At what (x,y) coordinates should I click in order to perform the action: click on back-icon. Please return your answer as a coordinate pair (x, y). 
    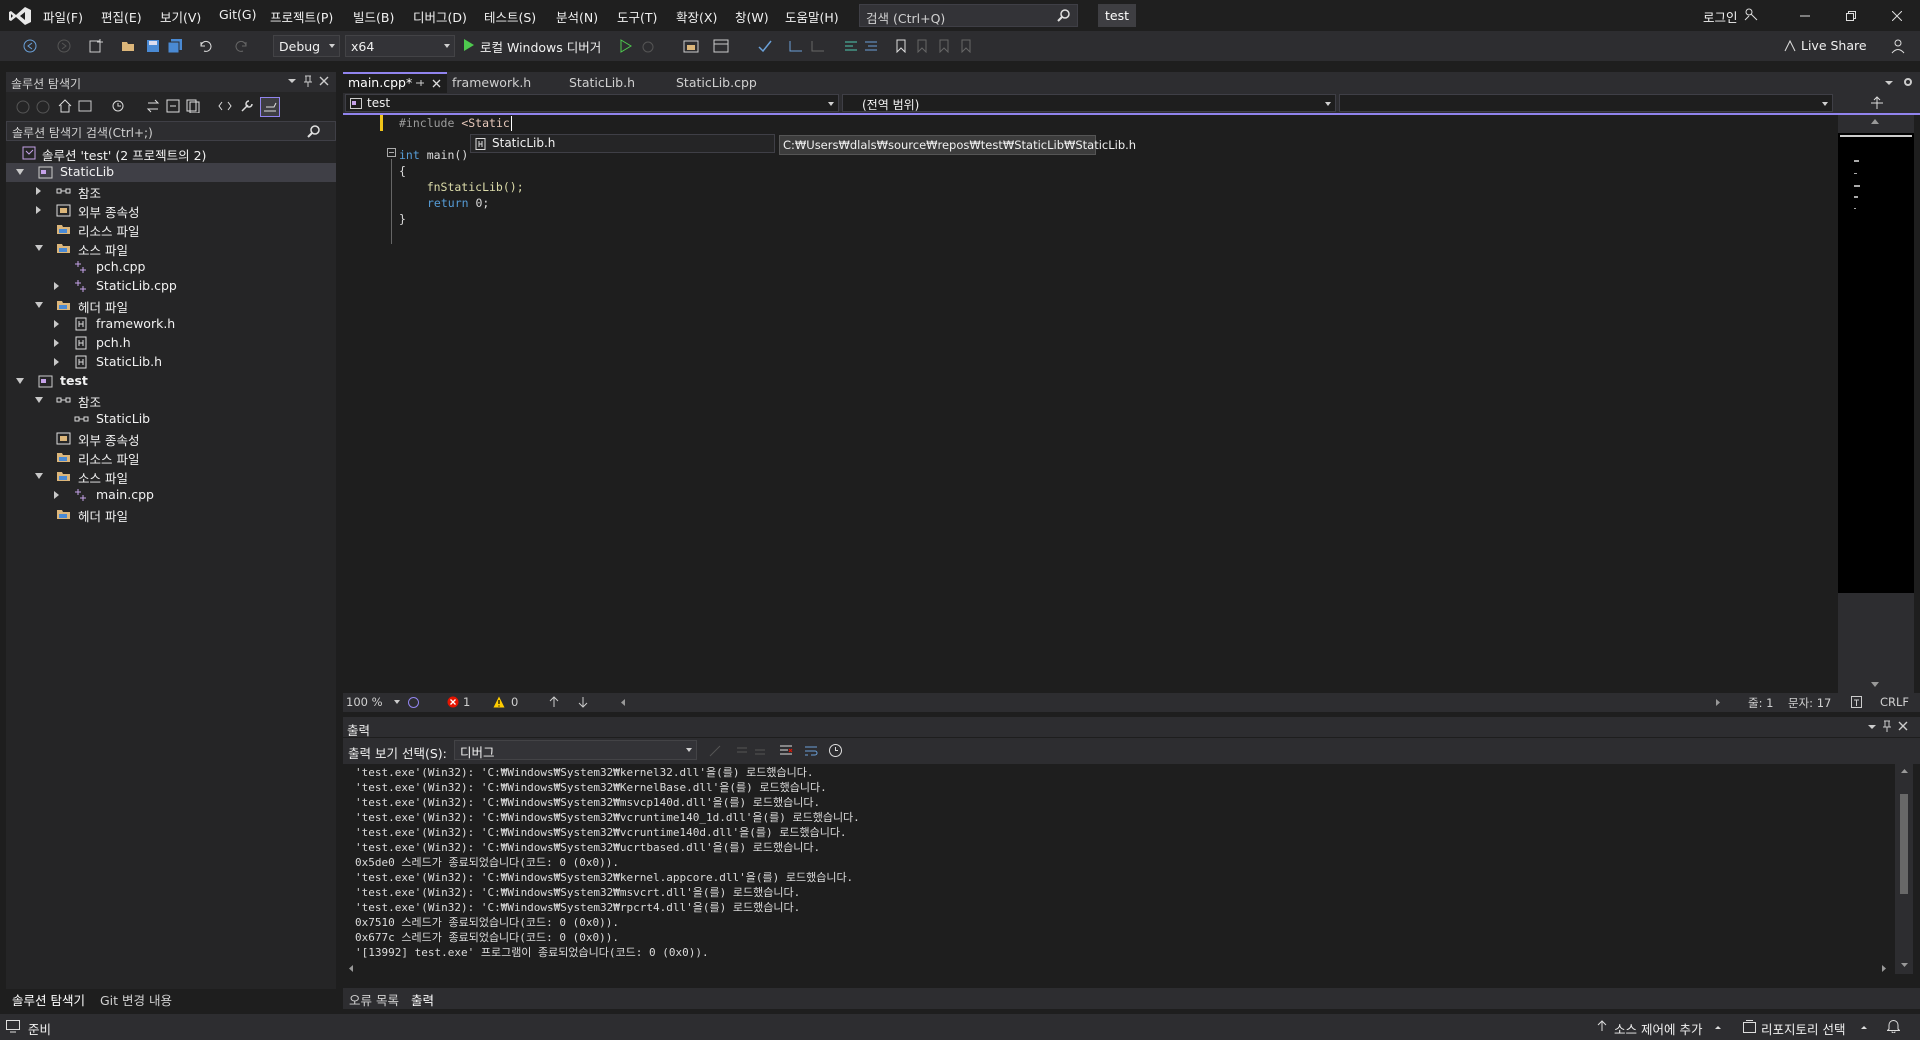
    Looking at the image, I should click on (30, 46).